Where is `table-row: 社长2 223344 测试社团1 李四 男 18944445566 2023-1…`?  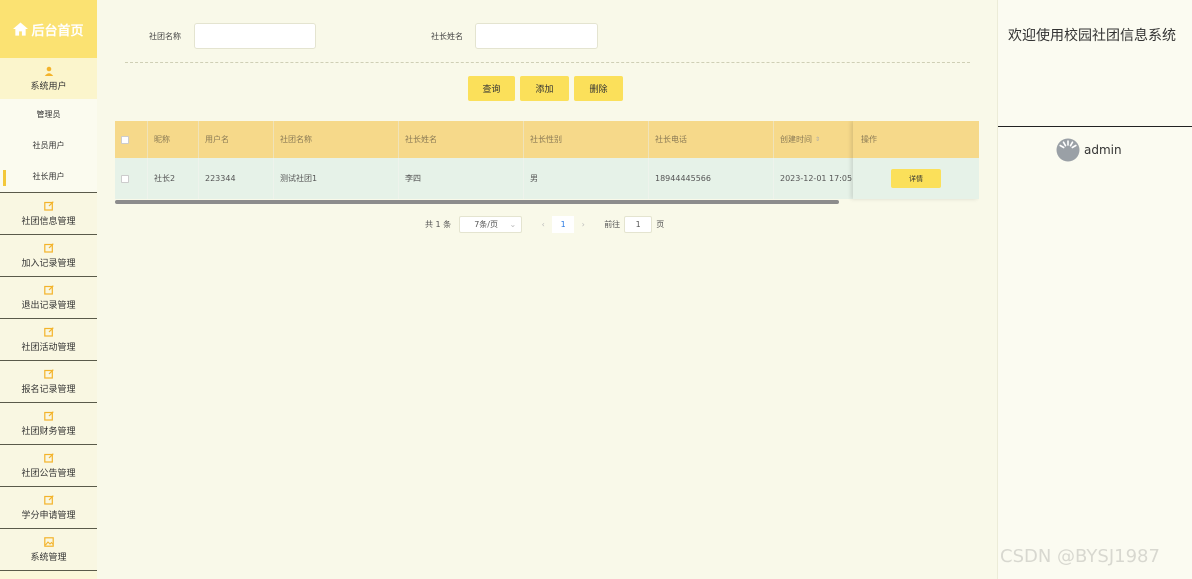 table-row: 社长2 223344 测试社团1 李四 男 18944445566 2023-1… is located at coordinates (547, 178).